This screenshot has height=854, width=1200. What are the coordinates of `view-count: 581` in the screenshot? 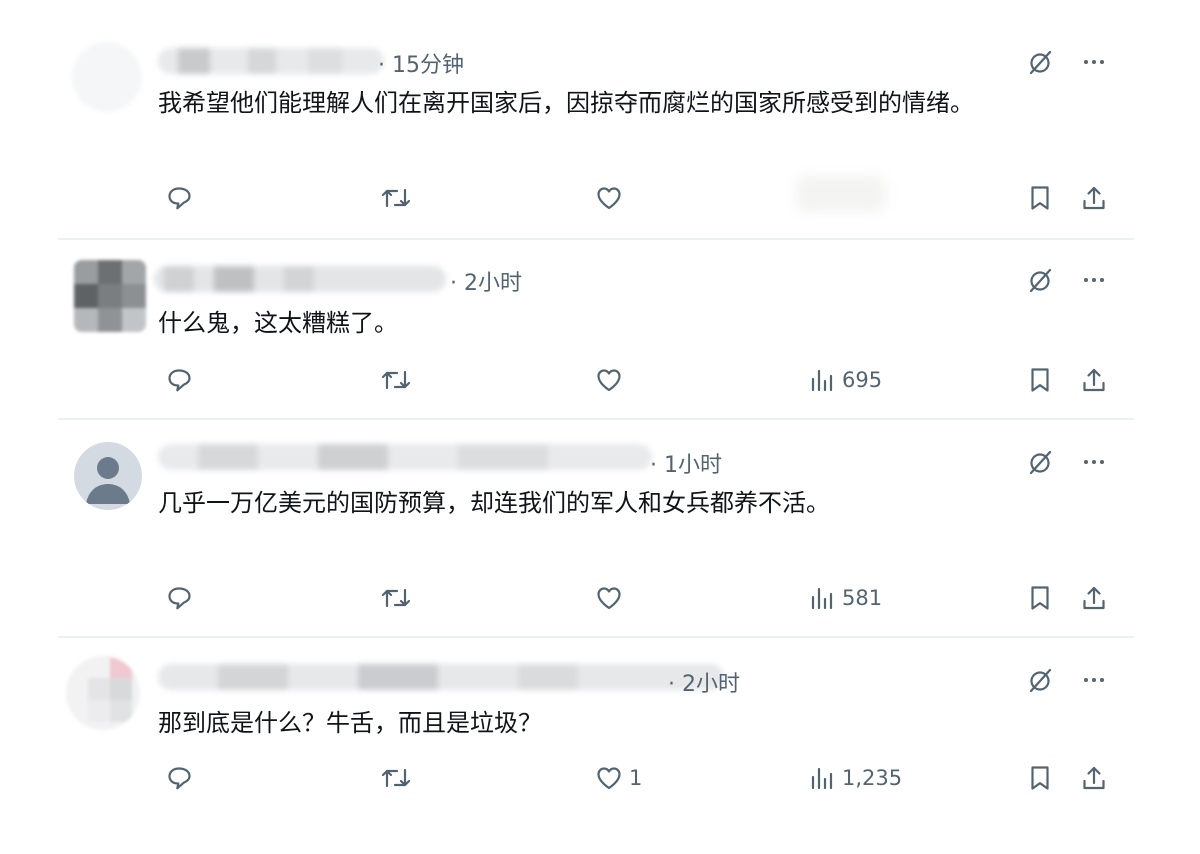 It's located at (862, 598).